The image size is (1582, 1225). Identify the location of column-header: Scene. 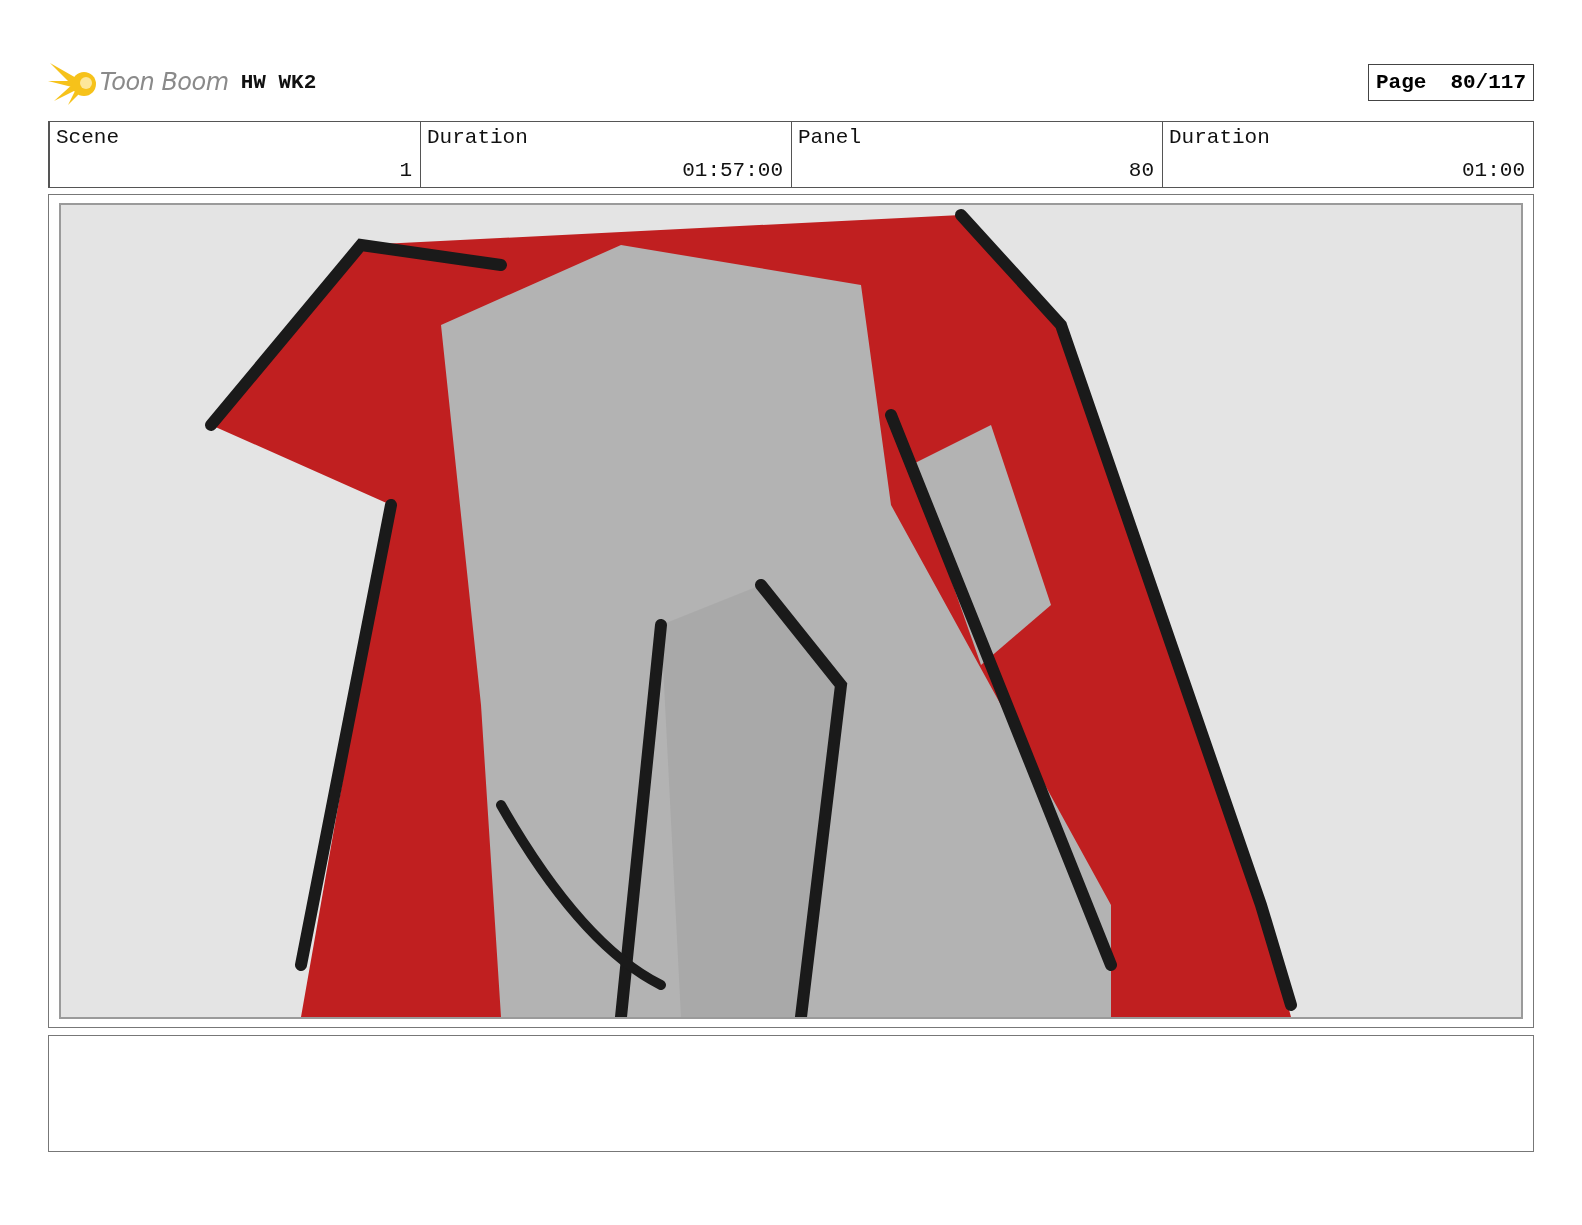
(88, 137).